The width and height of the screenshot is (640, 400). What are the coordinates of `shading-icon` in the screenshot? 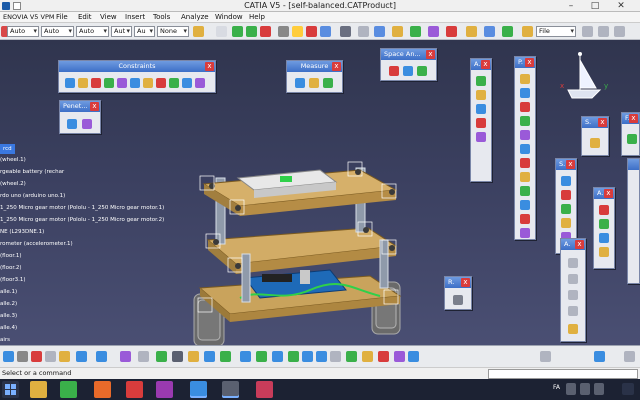 It's located at (383, 356).